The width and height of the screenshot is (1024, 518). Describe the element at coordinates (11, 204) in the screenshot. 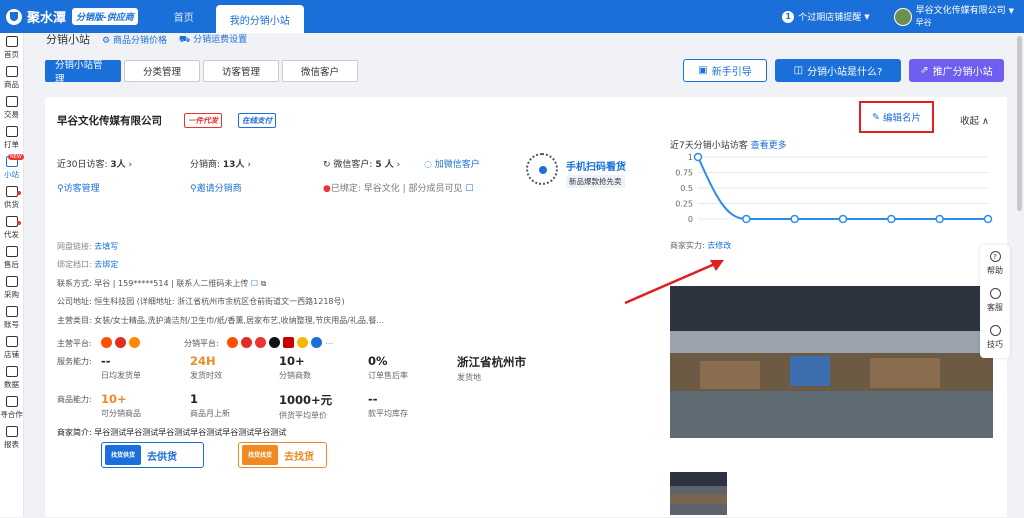

I see `sidebar-item-label: 供货` at that location.